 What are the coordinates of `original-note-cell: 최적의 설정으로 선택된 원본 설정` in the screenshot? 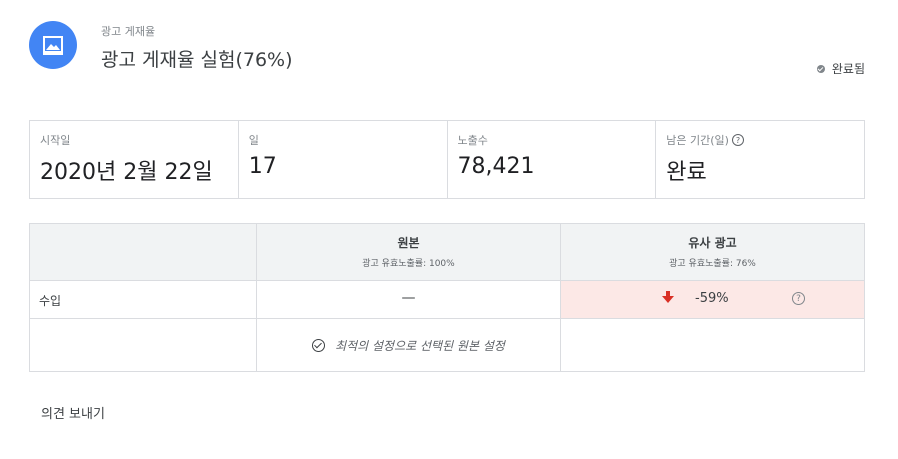 It's located at (409, 345).